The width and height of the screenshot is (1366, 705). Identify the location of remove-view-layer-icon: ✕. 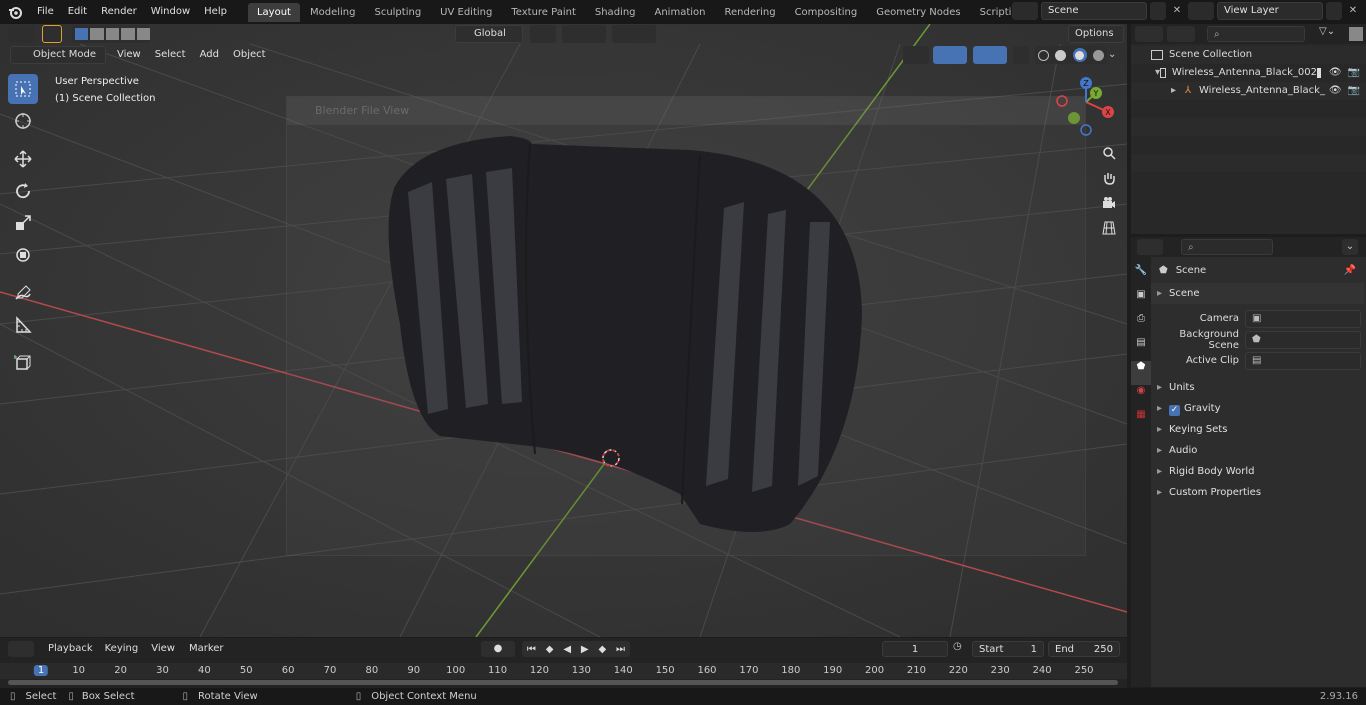
(1353, 11).